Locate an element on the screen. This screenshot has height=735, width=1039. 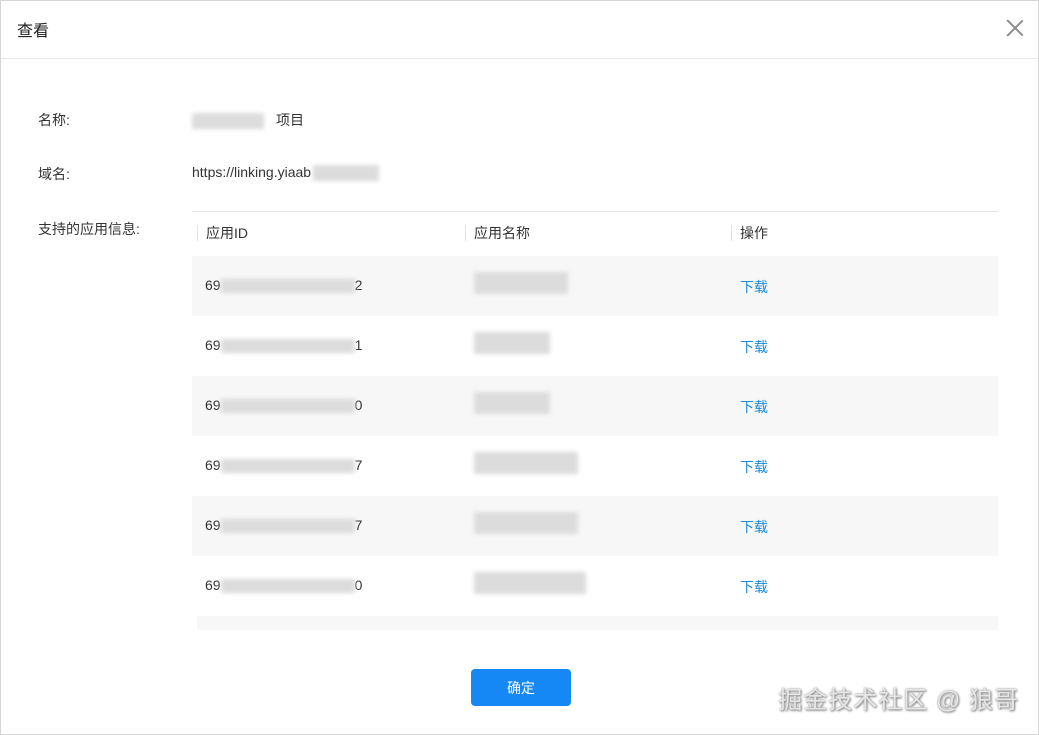
column-app-name: 应用名称 is located at coordinates (497, 233).